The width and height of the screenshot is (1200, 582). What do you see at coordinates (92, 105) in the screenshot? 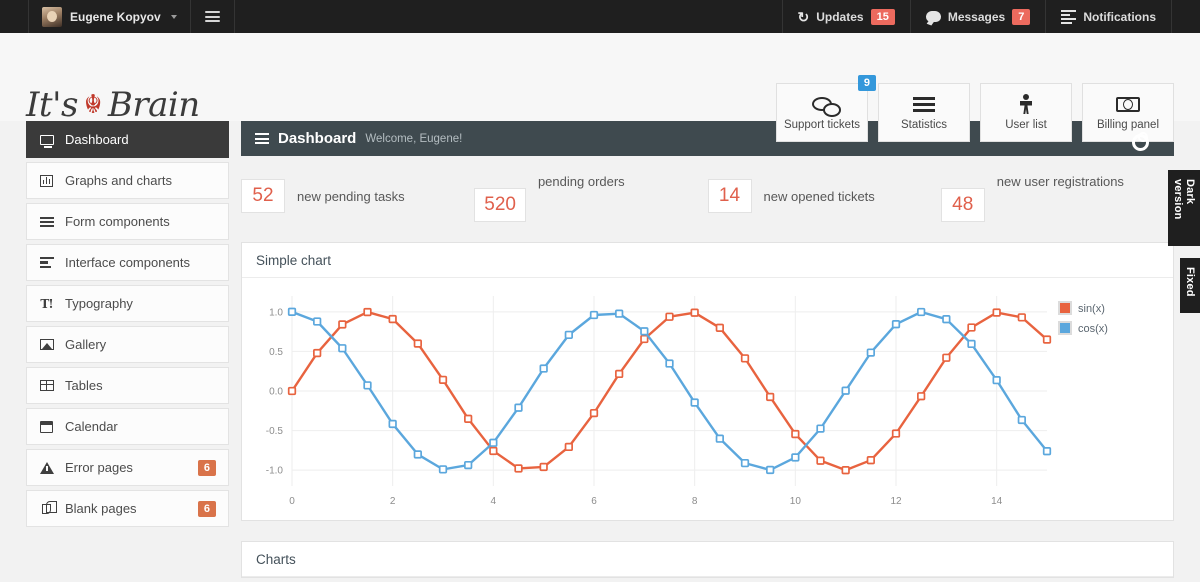
I see `knot-icon: ☬` at bounding box center [92, 105].